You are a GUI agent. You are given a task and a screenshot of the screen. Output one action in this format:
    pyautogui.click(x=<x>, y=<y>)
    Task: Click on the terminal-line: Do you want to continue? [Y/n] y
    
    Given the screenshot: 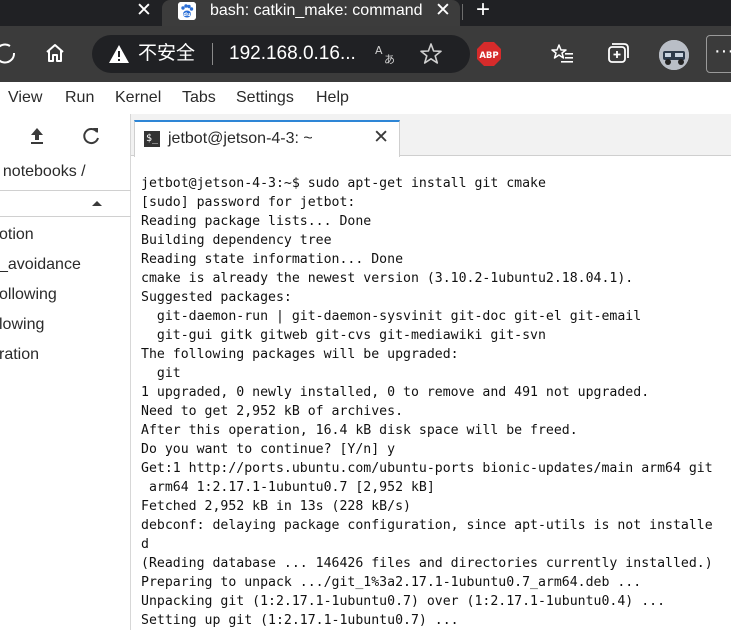 What is the action you would take?
    pyautogui.click(x=268, y=449)
    